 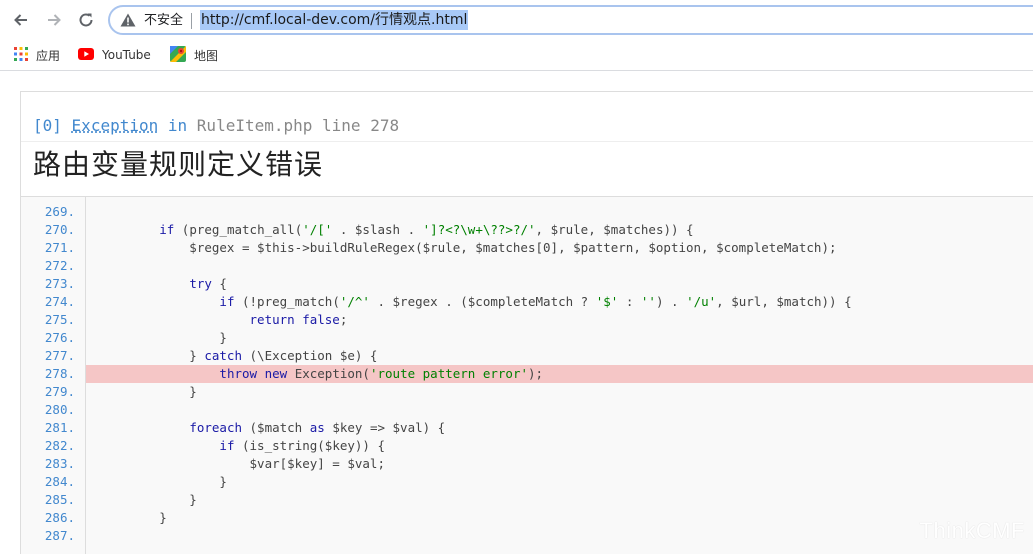 I want to click on warning-icon, so click(x=128, y=20).